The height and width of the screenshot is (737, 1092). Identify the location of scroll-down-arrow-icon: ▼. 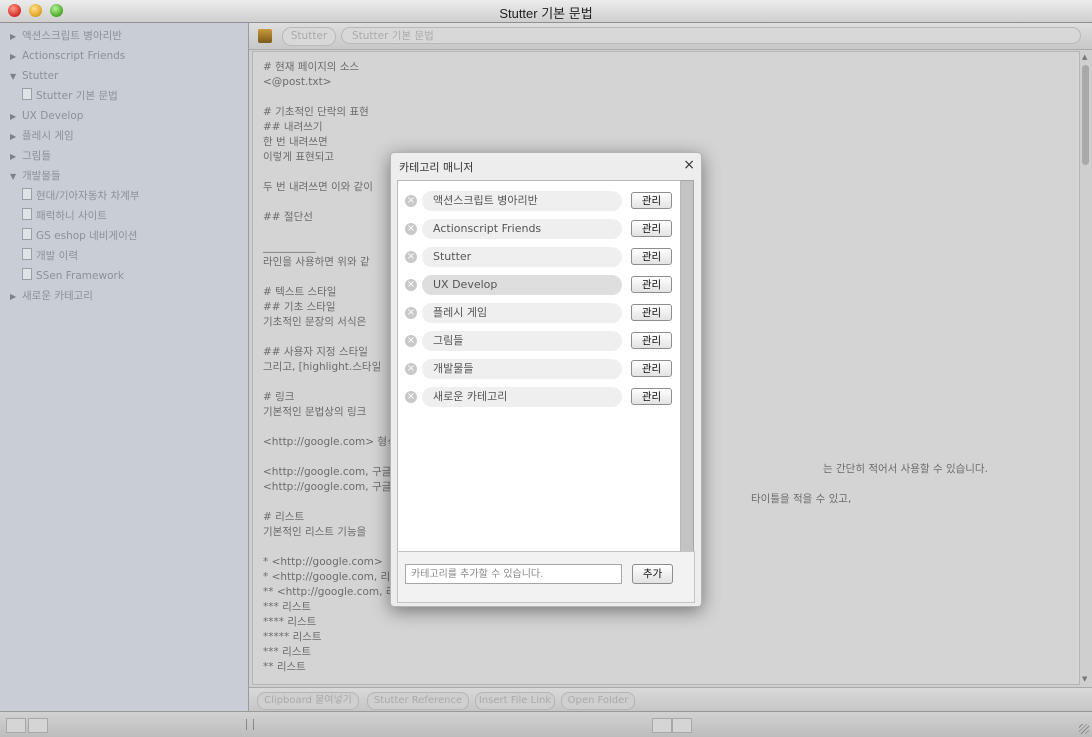
(1084, 679).